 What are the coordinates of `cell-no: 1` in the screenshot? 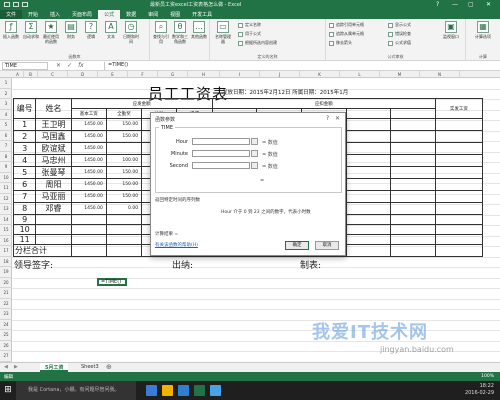 It's located at (24, 124).